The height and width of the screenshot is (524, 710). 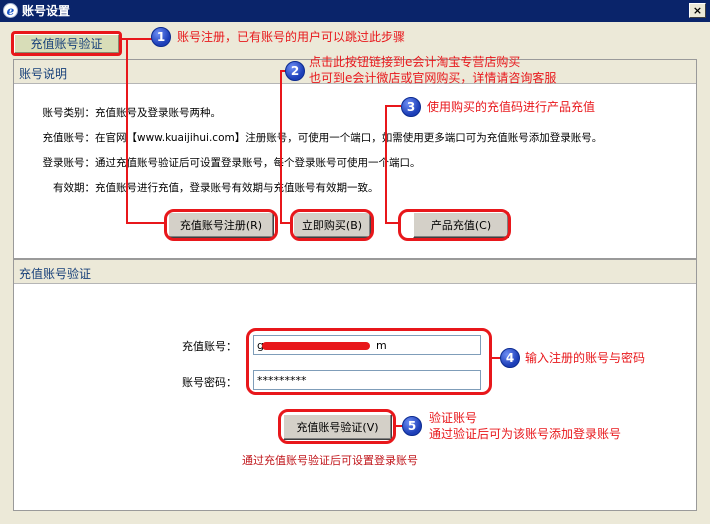 I want to click on info-label: 账号类别：, so click(x=69, y=113).